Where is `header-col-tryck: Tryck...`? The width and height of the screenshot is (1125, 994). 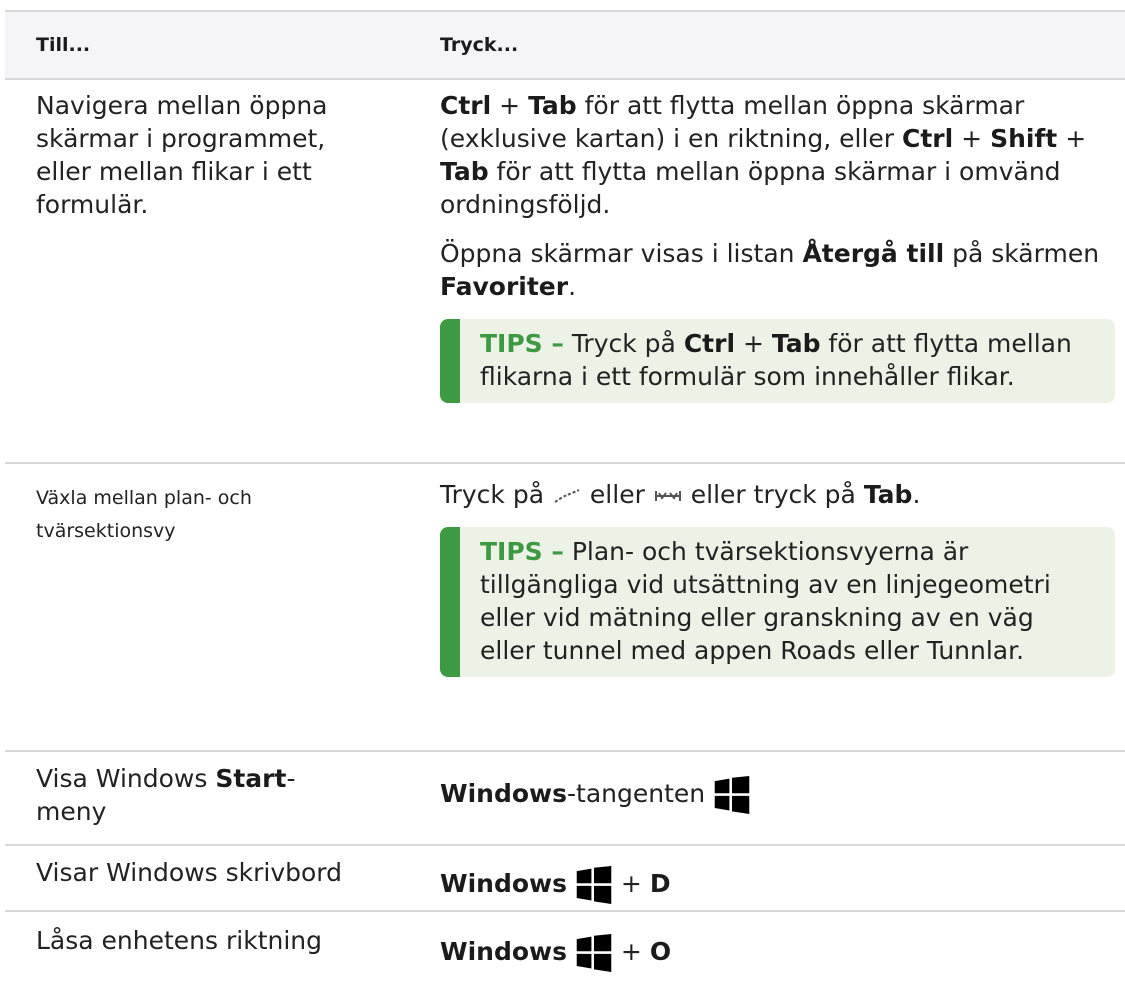
header-col-tryck: Tryck... is located at coordinates (479, 45).